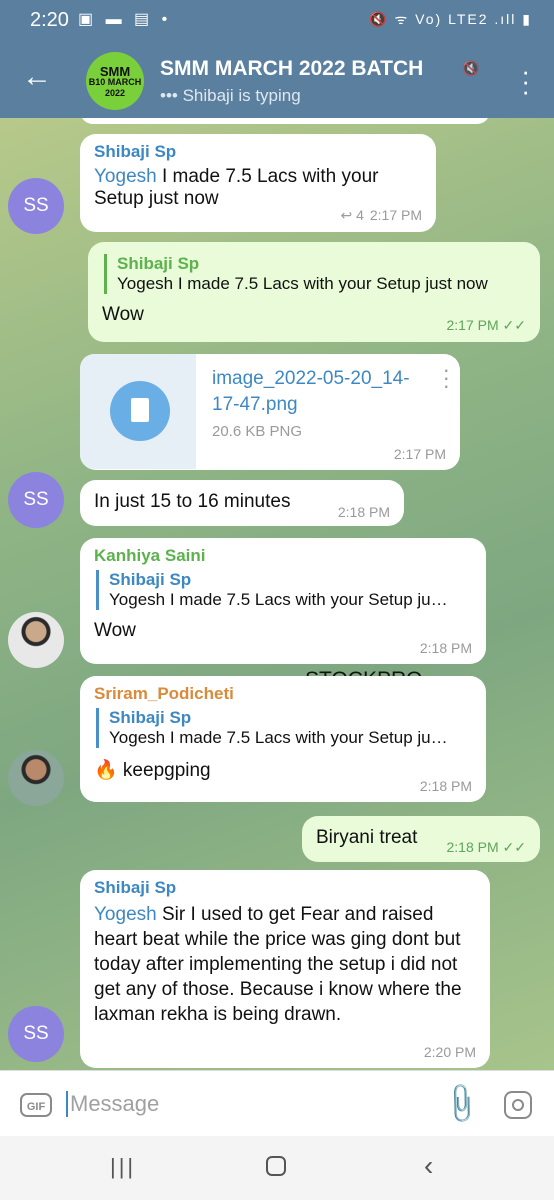 The image size is (554, 1200). I want to click on file-download-icon, so click(140, 411).